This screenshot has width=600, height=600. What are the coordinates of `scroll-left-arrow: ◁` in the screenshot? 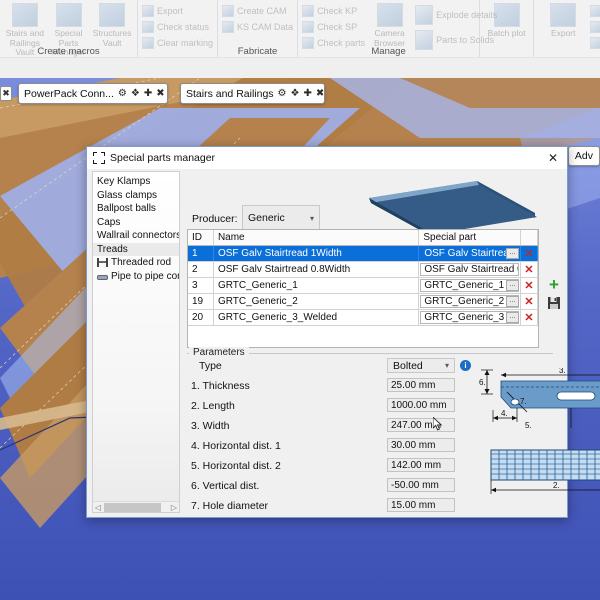 It's located at (98, 507).